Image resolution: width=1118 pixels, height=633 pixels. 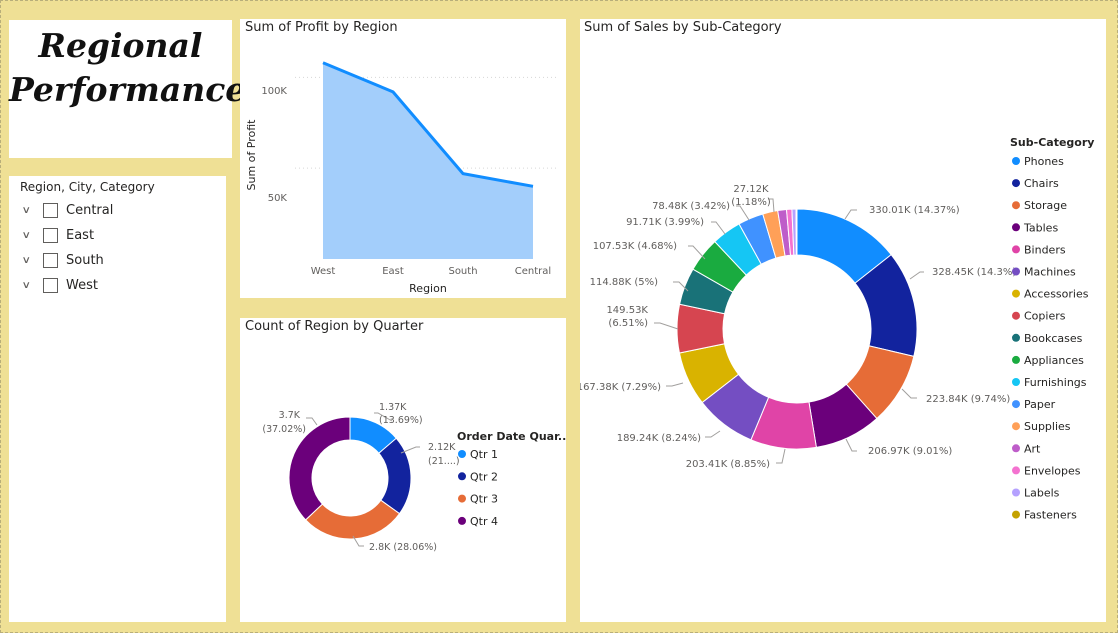 What do you see at coordinates (85, 260) in the screenshot?
I see `slicer-item-label: South` at bounding box center [85, 260].